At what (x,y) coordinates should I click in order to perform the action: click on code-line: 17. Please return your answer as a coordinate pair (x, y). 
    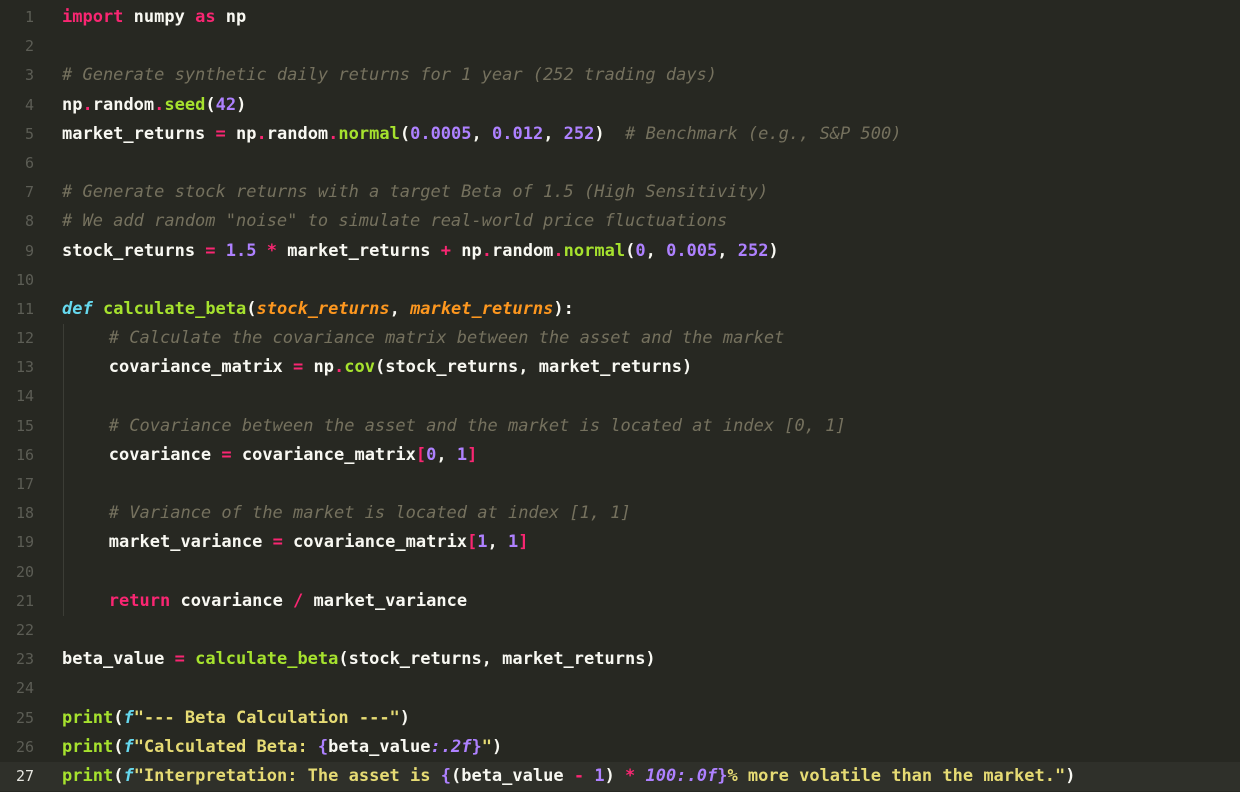
    Looking at the image, I should click on (620, 485).